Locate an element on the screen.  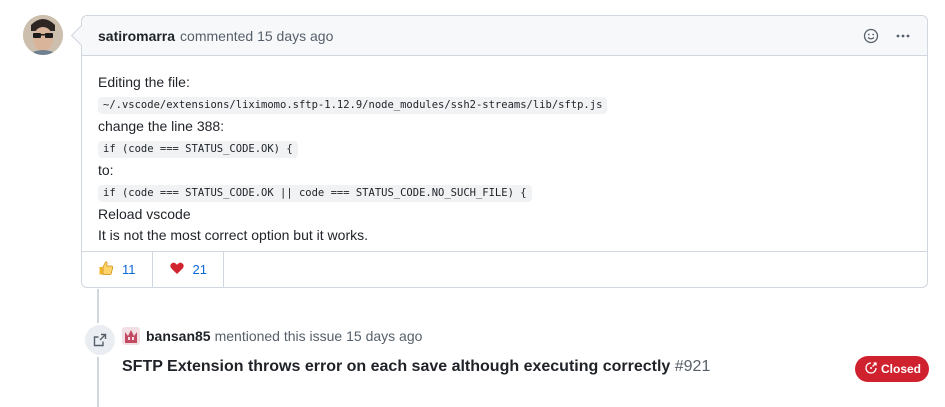
smiley-icon is located at coordinates (871, 36).